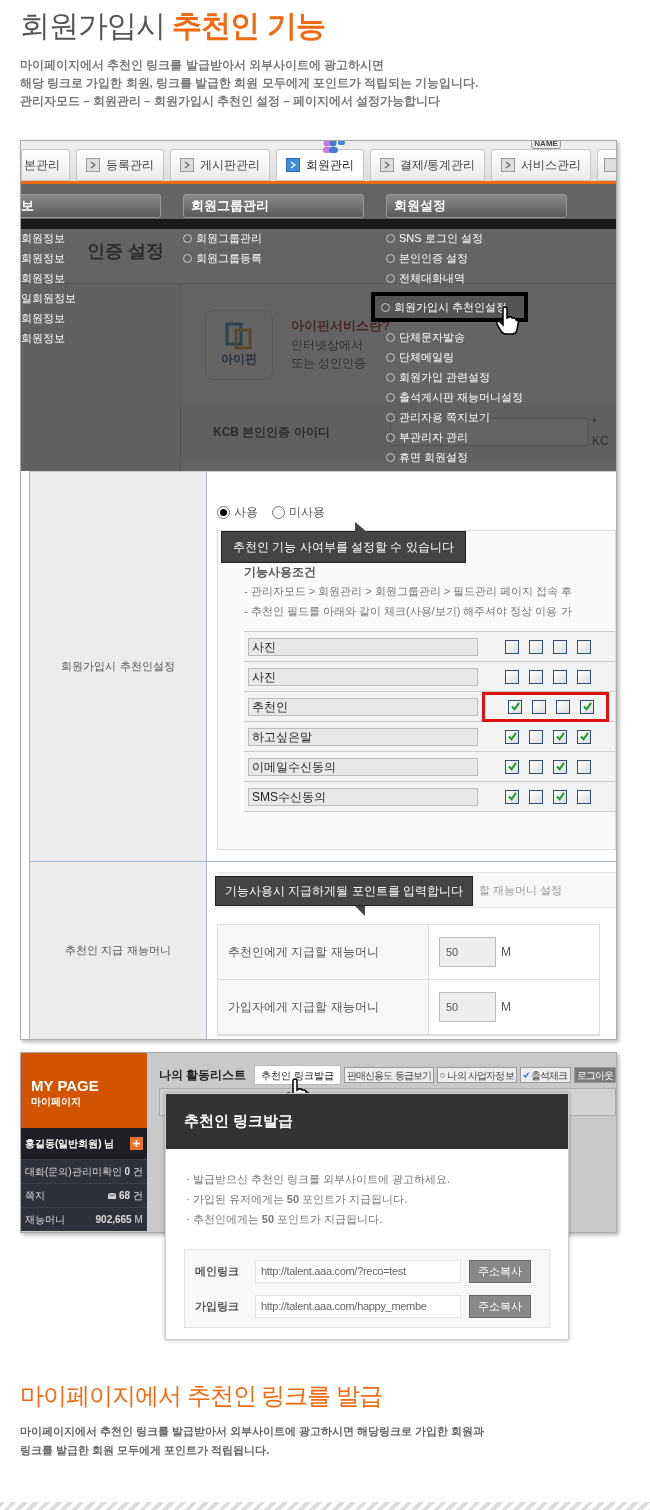 The width and height of the screenshot is (650, 1510). I want to click on menu-item: 회원그룹관리, so click(222, 238).